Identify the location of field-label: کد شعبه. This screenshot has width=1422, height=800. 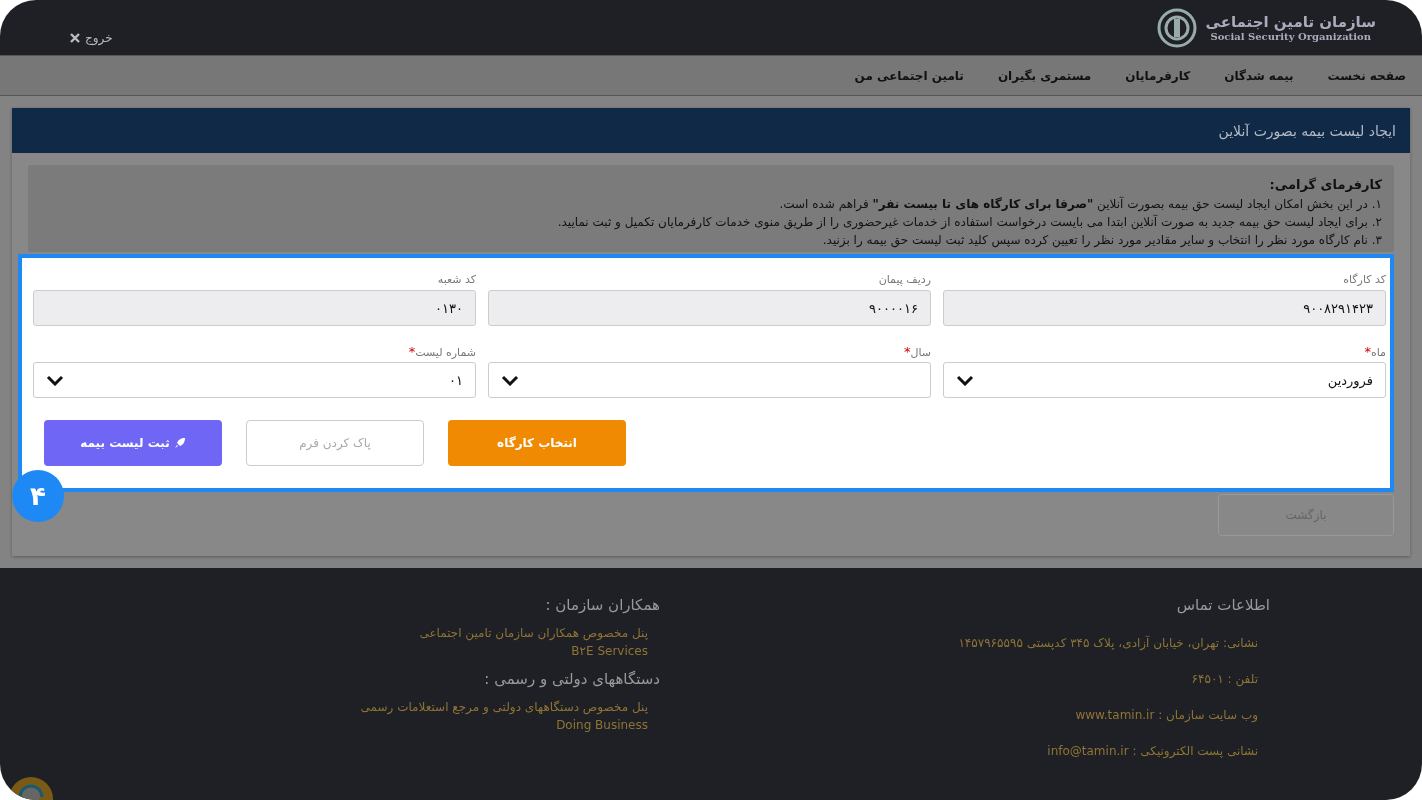
(456, 279).